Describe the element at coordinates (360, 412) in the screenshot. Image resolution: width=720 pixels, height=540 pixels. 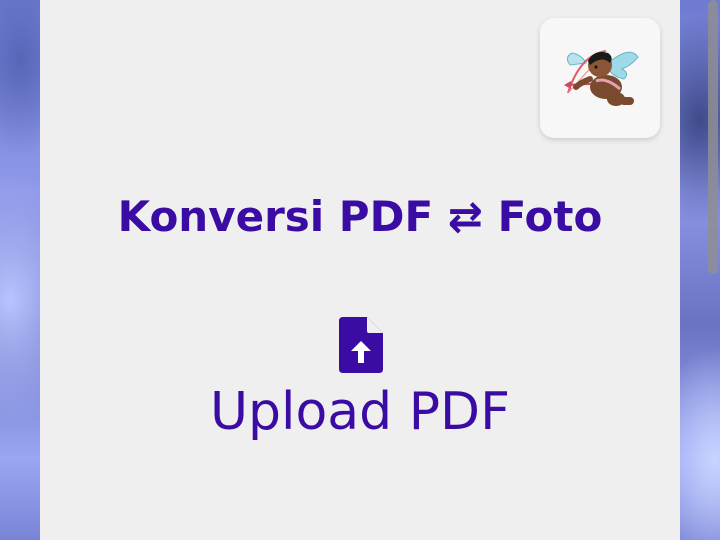
I see `upload-label: Upload PDF` at that location.